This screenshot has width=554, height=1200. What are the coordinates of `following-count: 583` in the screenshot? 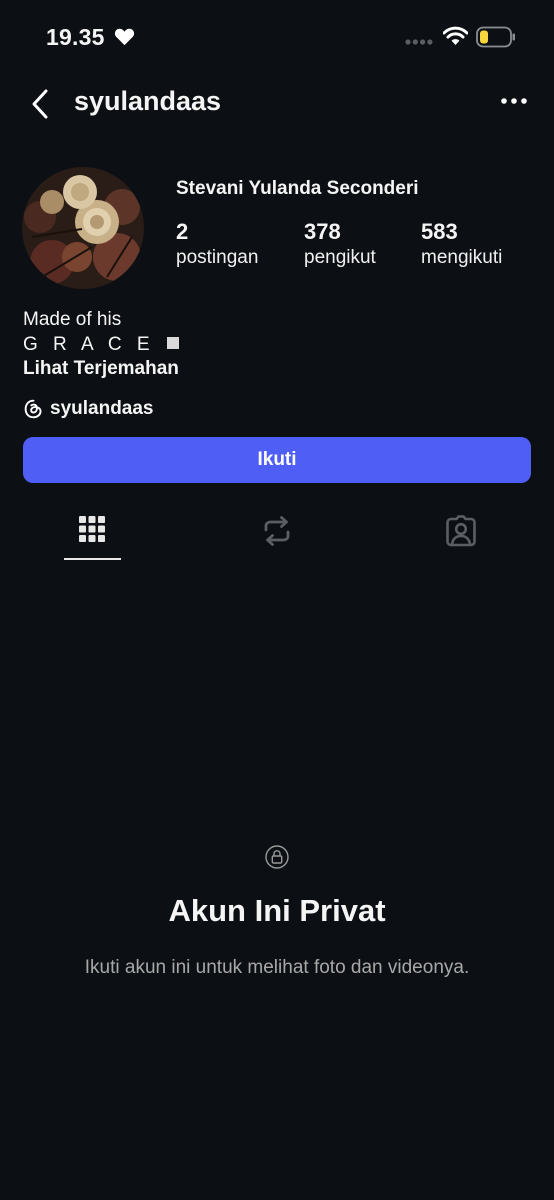 It's located at (439, 231).